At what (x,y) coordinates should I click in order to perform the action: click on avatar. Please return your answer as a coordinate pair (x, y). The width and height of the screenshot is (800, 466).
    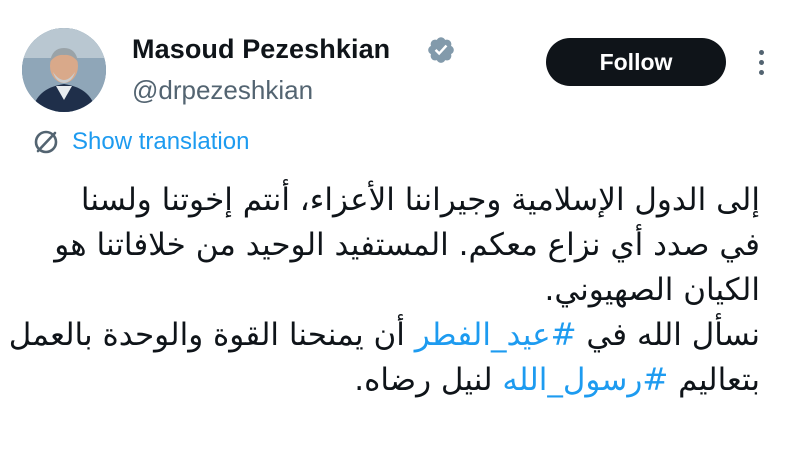
    Looking at the image, I should click on (64, 70).